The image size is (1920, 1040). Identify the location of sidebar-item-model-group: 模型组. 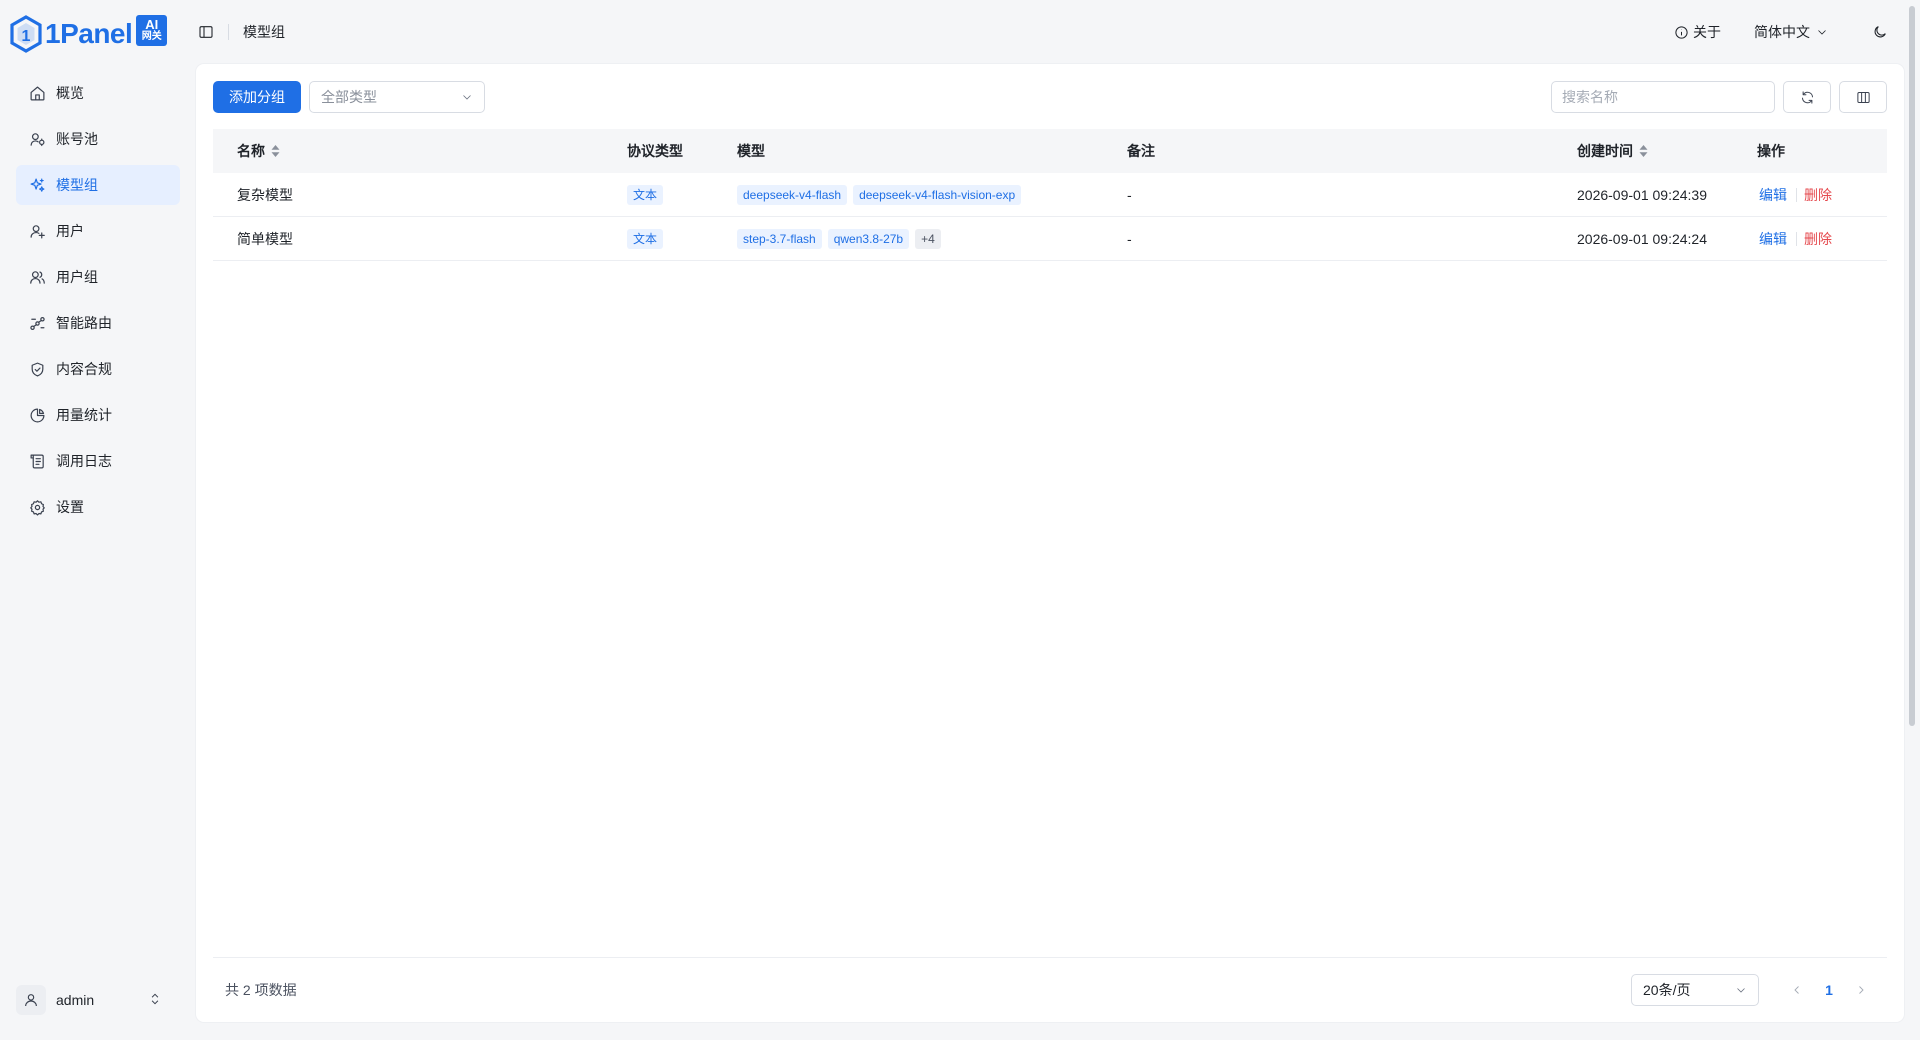
(98, 185).